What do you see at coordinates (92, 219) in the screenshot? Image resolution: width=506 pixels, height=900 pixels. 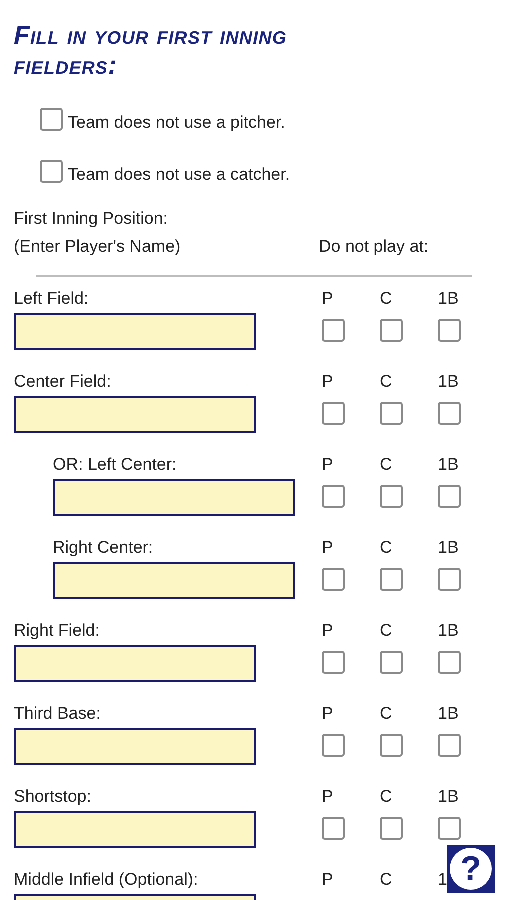 I see `section-heading: First Inning Position:` at bounding box center [92, 219].